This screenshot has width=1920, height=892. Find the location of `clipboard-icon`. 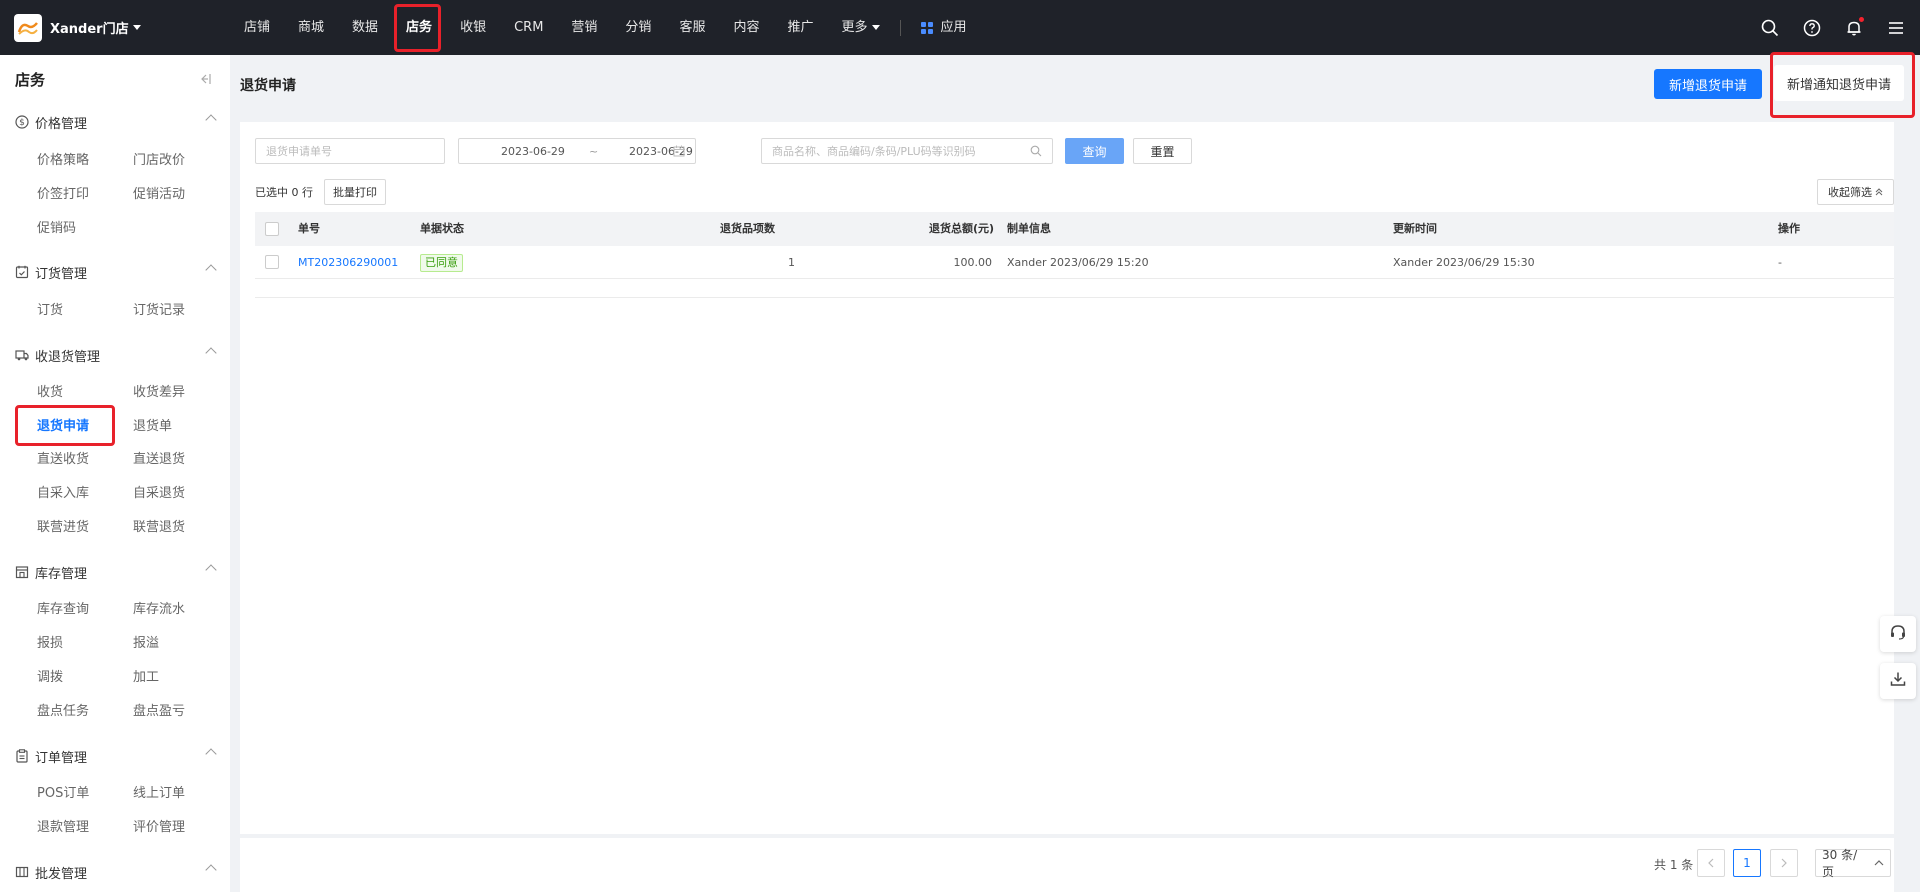

clipboard-icon is located at coordinates (22, 756).